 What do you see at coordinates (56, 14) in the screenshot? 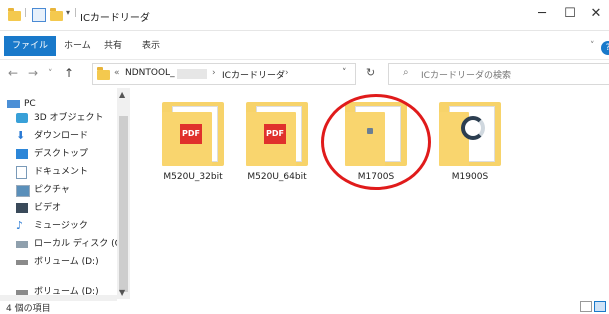
I see `new-folder-icon` at bounding box center [56, 14].